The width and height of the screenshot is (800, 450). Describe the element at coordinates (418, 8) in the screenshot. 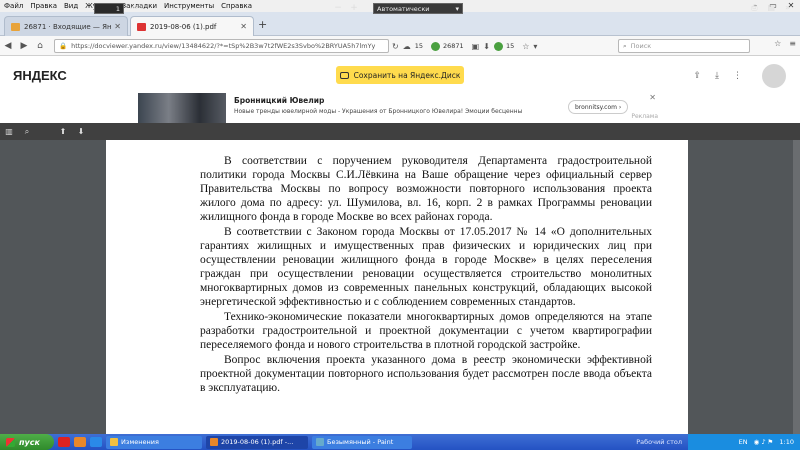

I see `zoom-select: Автоматически` at that location.